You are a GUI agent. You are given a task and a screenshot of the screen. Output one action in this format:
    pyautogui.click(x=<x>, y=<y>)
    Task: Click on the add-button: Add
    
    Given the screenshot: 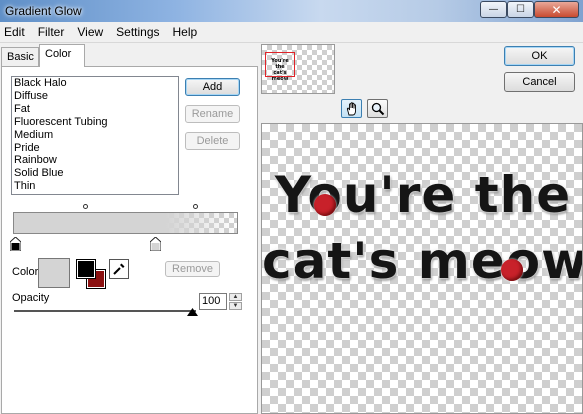 What is the action you would take?
    pyautogui.click(x=212, y=87)
    